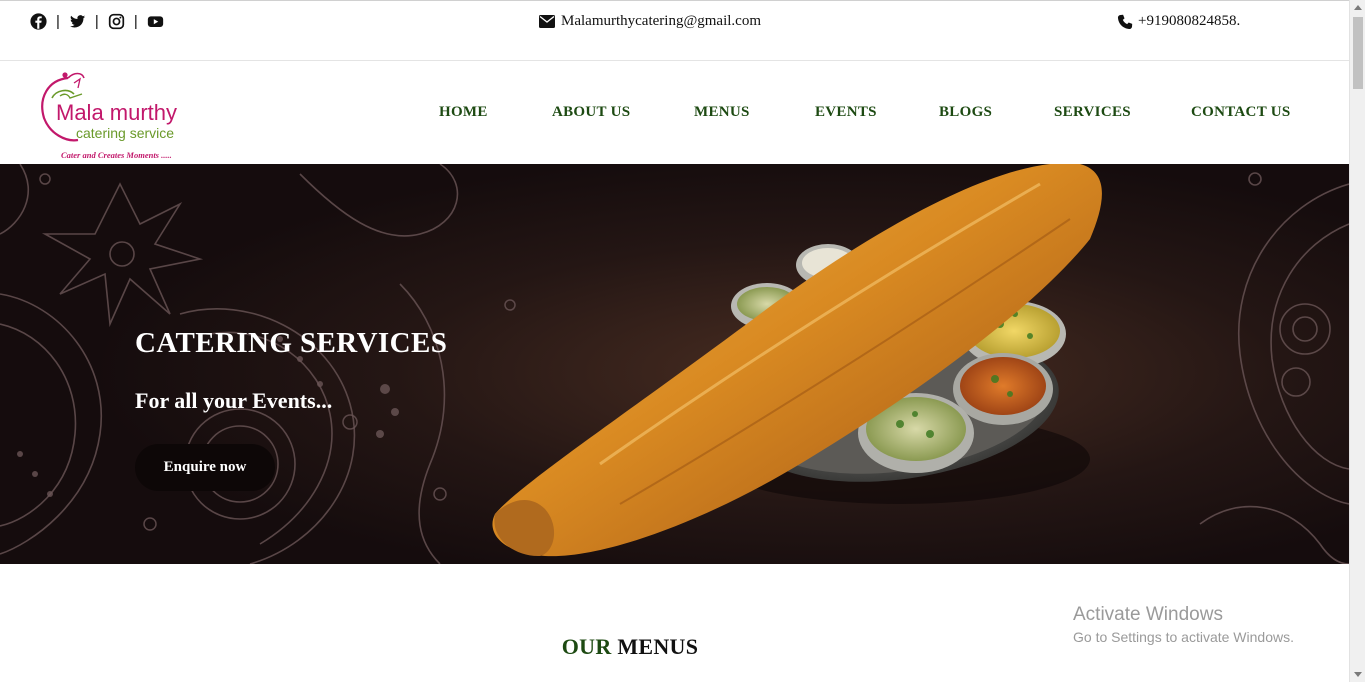 This screenshot has height=682, width=1365. What do you see at coordinates (1148, 614) in the screenshot?
I see `watermark-title: Activate Windows` at bounding box center [1148, 614].